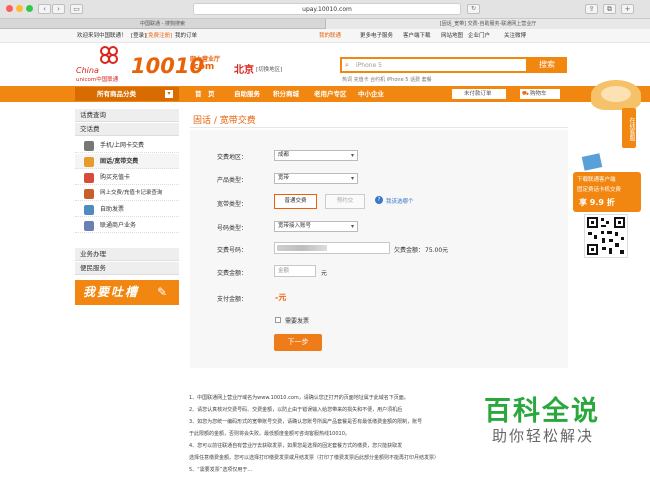 The width and height of the screenshot is (650, 478). I want to click on cart-button: ⛟ 购物车, so click(540, 94).